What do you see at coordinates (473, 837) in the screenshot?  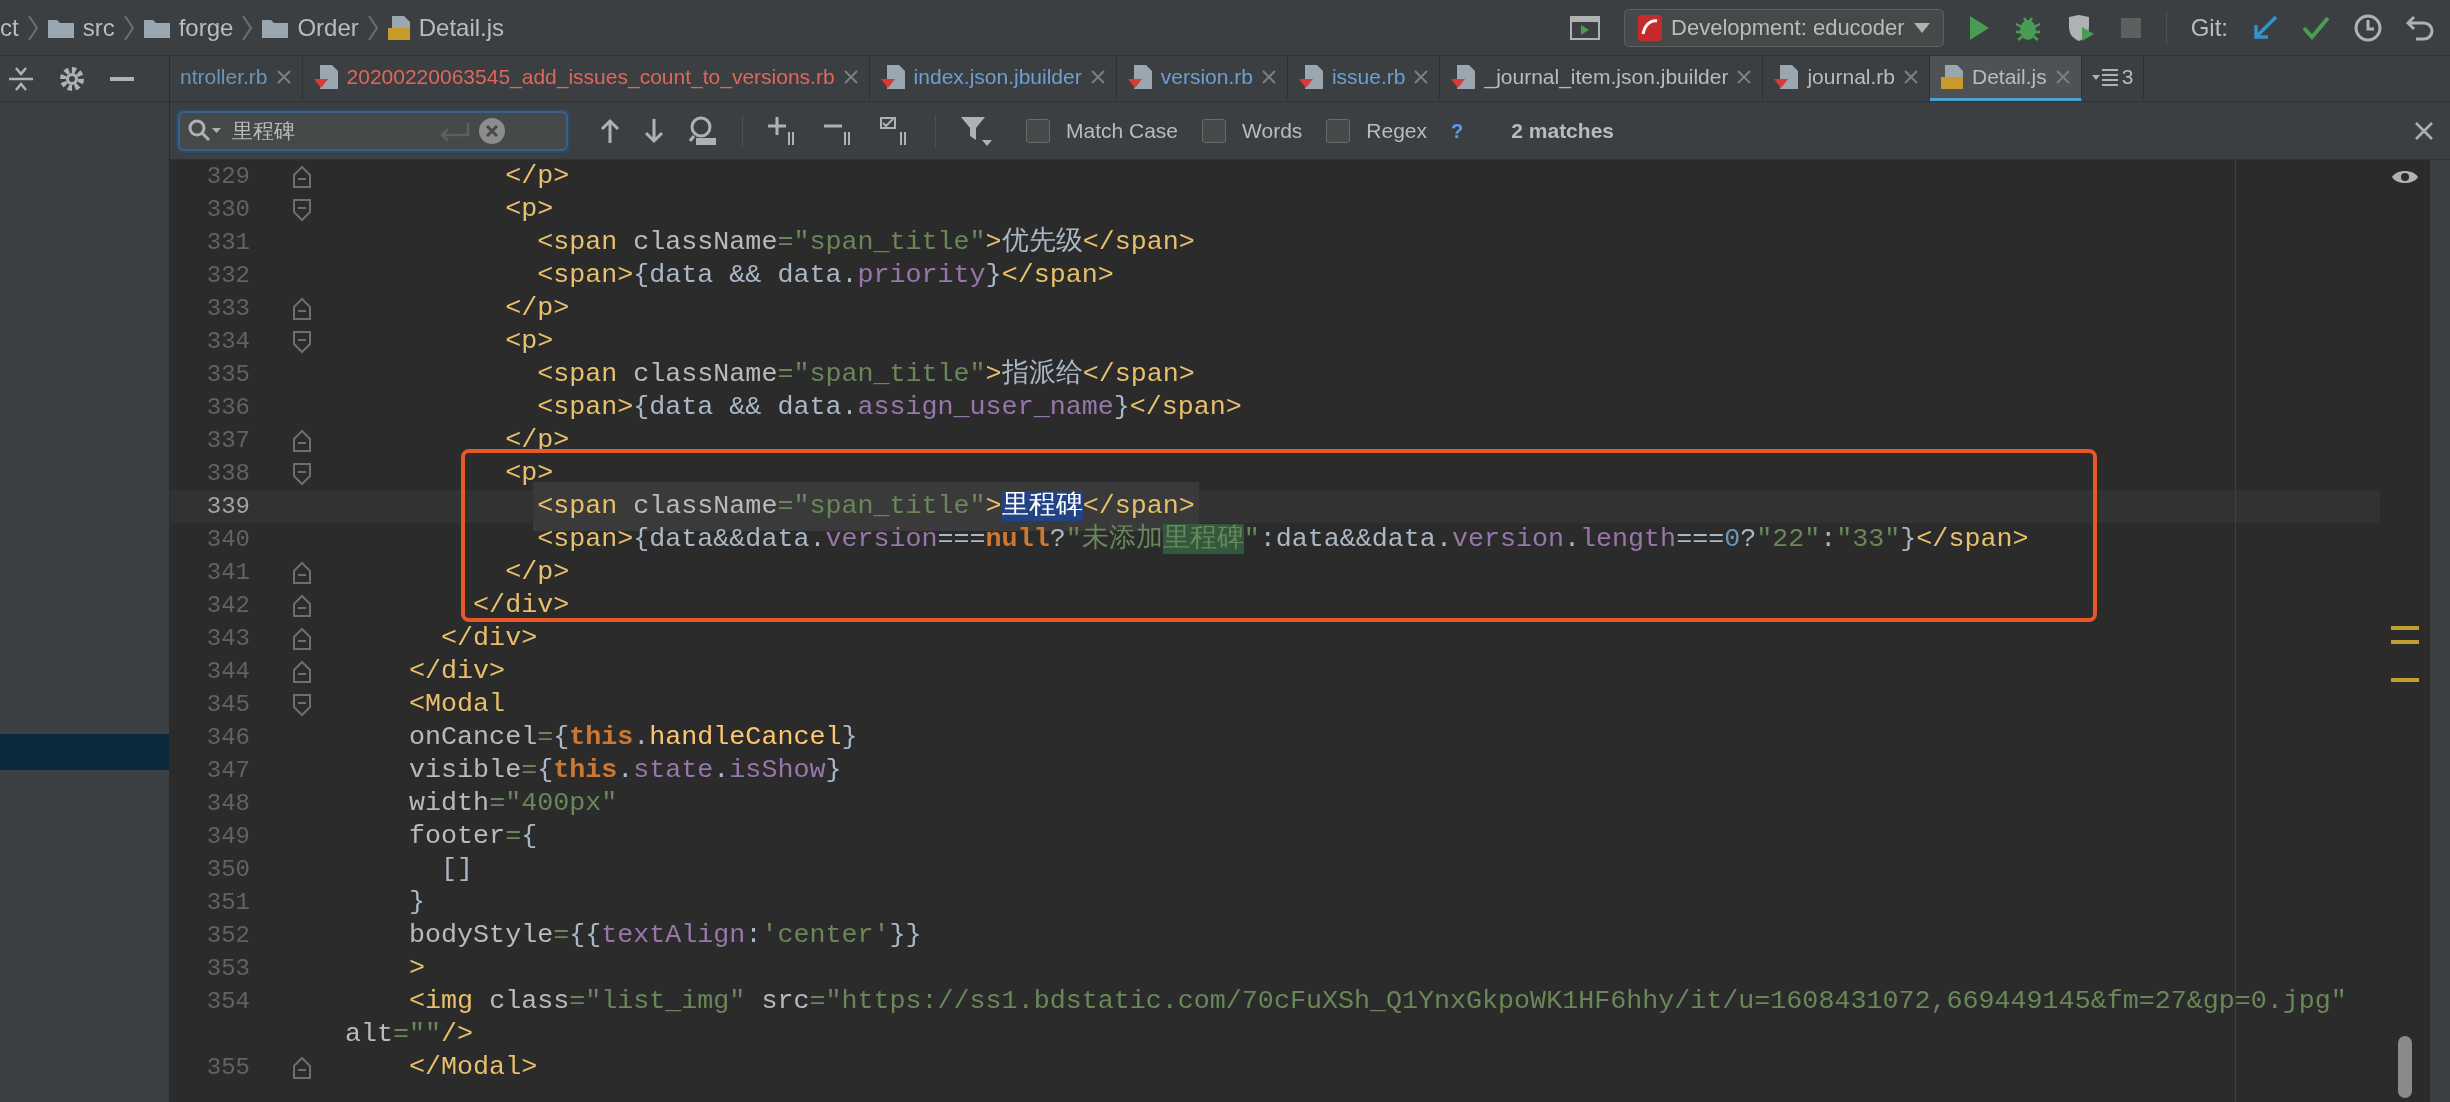 I see `code-line: footer={` at bounding box center [473, 837].